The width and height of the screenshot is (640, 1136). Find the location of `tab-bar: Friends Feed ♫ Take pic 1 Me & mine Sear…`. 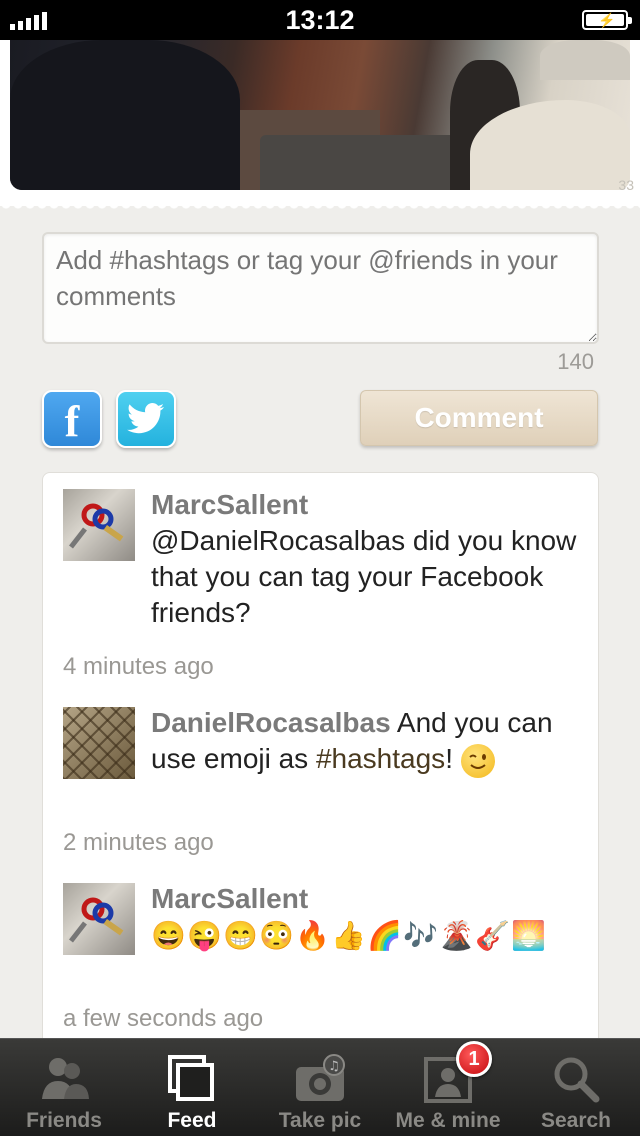

tab-bar: Friends Feed ♫ Take pic 1 Me & mine Sear… is located at coordinates (320, 1087).